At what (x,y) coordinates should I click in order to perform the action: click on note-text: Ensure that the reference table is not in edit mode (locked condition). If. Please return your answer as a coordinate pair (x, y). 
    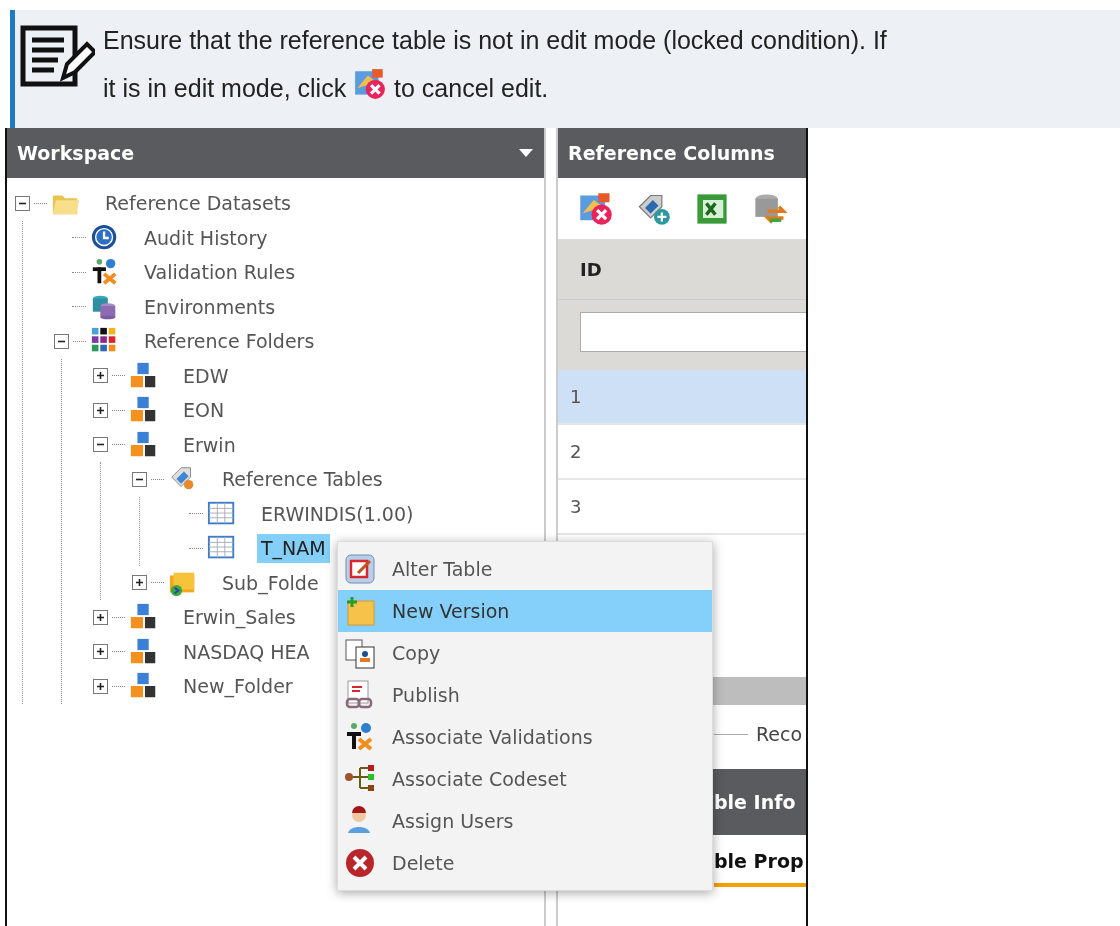
    Looking at the image, I should click on (495, 40).